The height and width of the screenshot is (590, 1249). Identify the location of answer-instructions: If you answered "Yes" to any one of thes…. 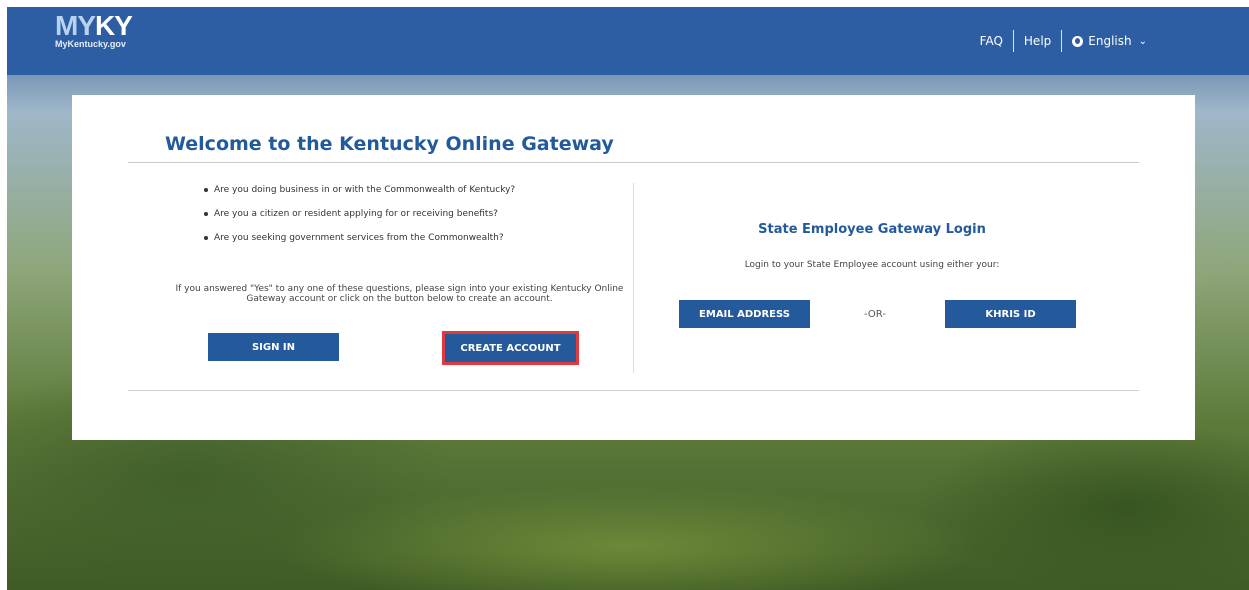
(399, 294).